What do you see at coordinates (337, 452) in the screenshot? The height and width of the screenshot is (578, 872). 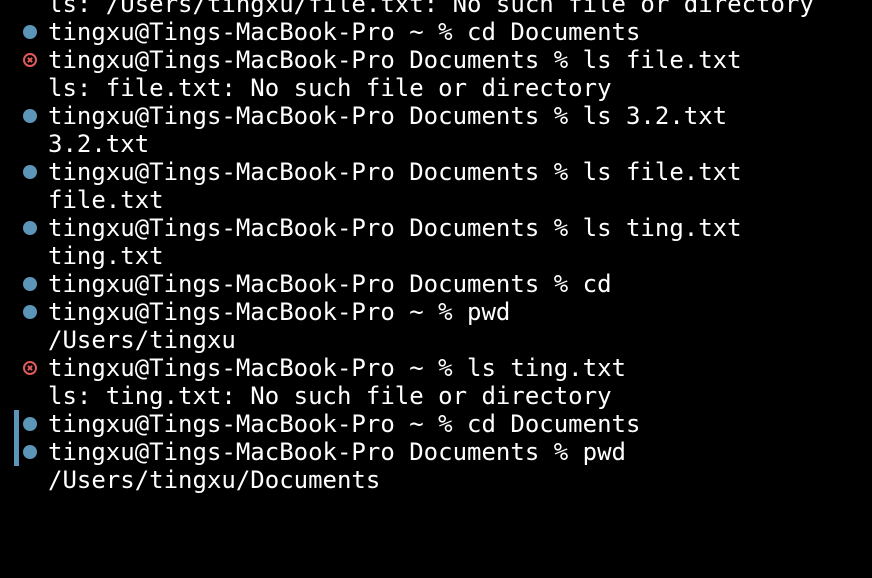 I see `command-text: tingxu@Tings-MacBook-Pro Documents % pwd` at bounding box center [337, 452].